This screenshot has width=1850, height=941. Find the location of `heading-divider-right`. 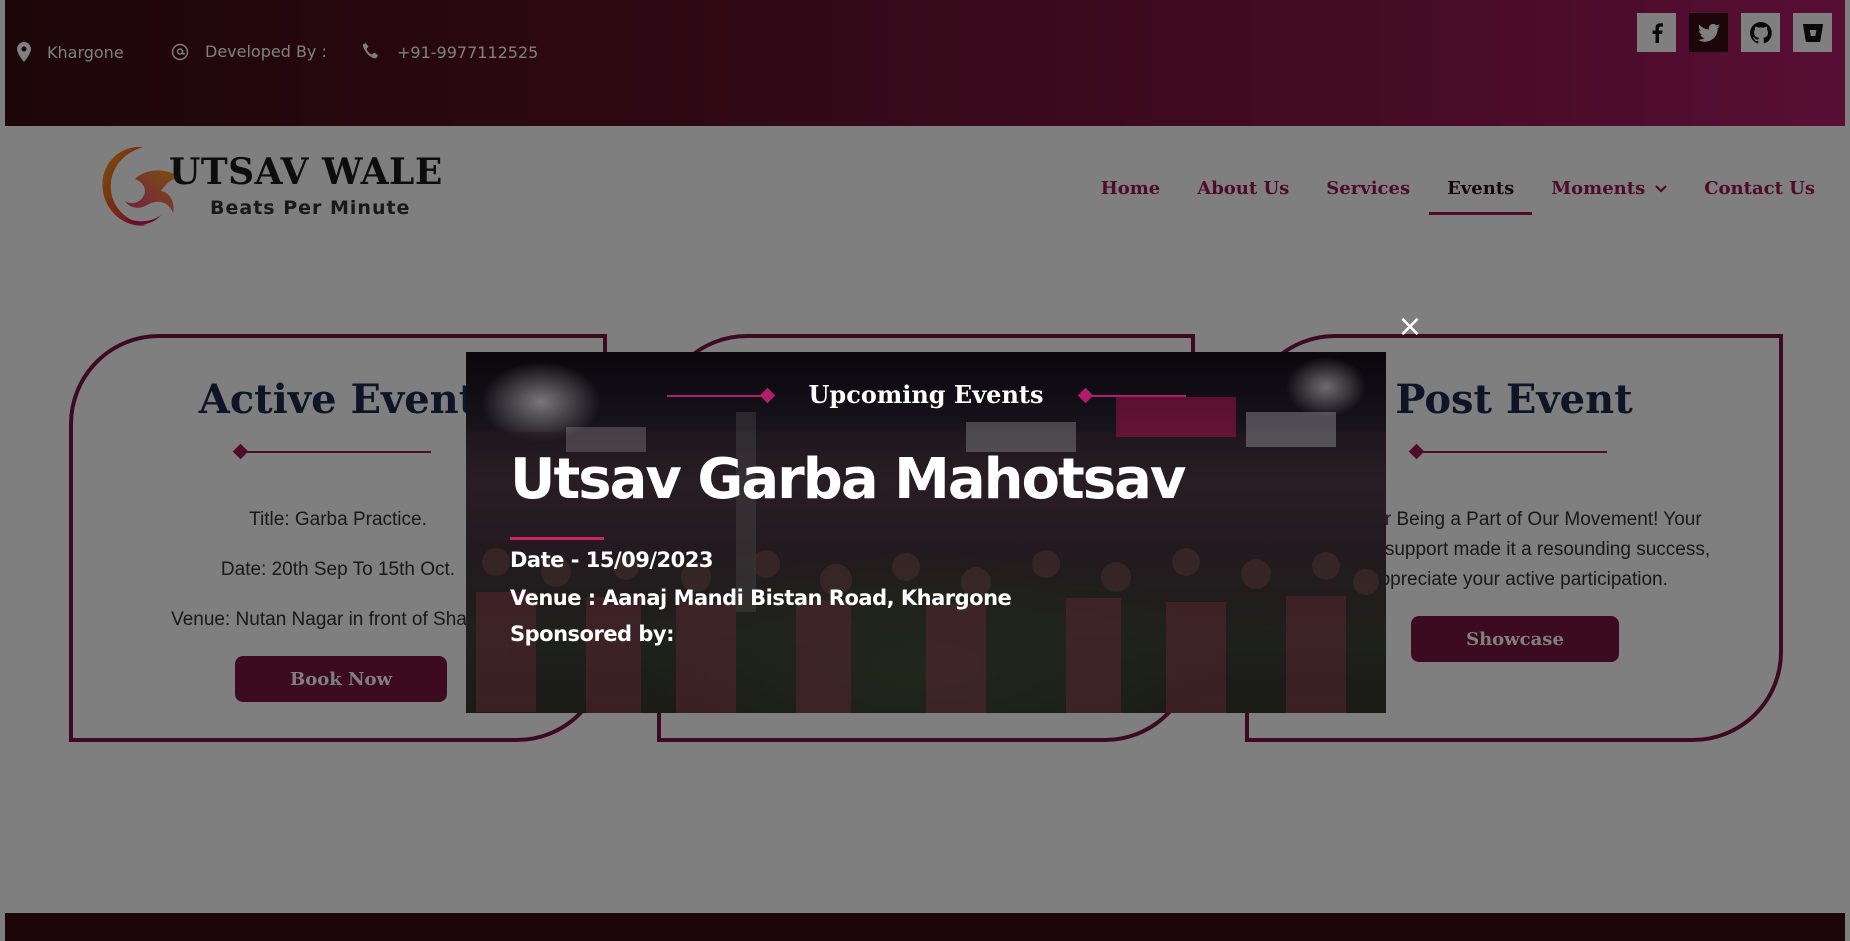

heading-divider-right is located at coordinates (1136, 396).